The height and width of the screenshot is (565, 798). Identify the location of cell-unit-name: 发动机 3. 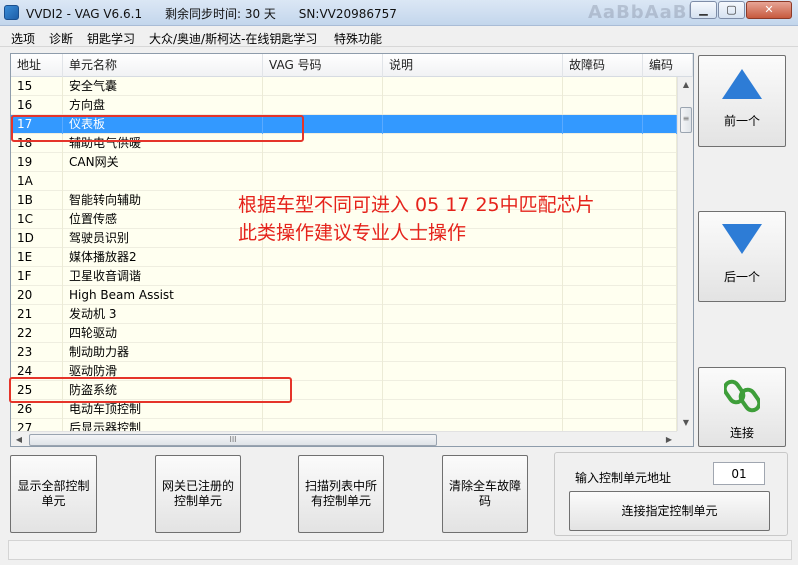
(163, 314).